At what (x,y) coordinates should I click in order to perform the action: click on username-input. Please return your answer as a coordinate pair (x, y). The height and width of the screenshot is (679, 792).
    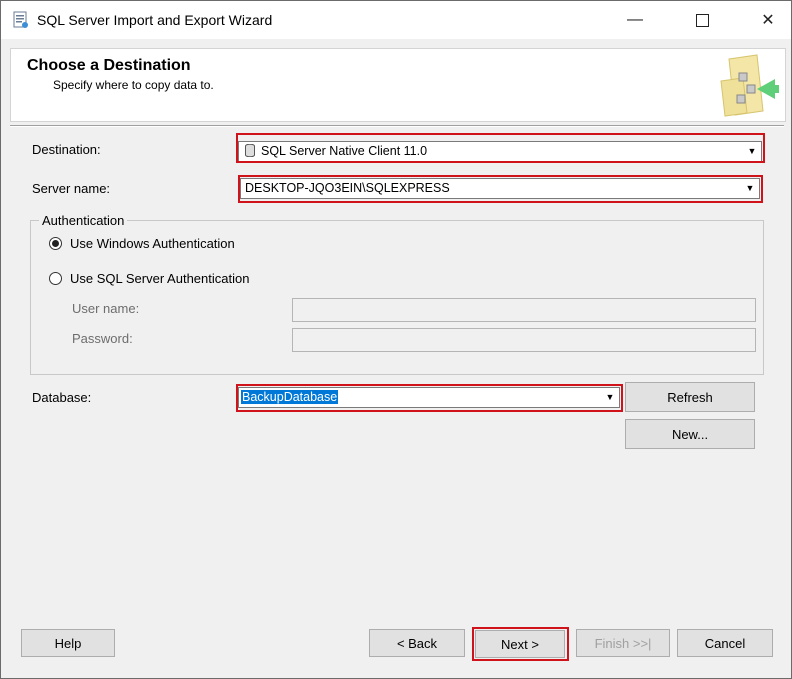
    Looking at the image, I should click on (524, 310).